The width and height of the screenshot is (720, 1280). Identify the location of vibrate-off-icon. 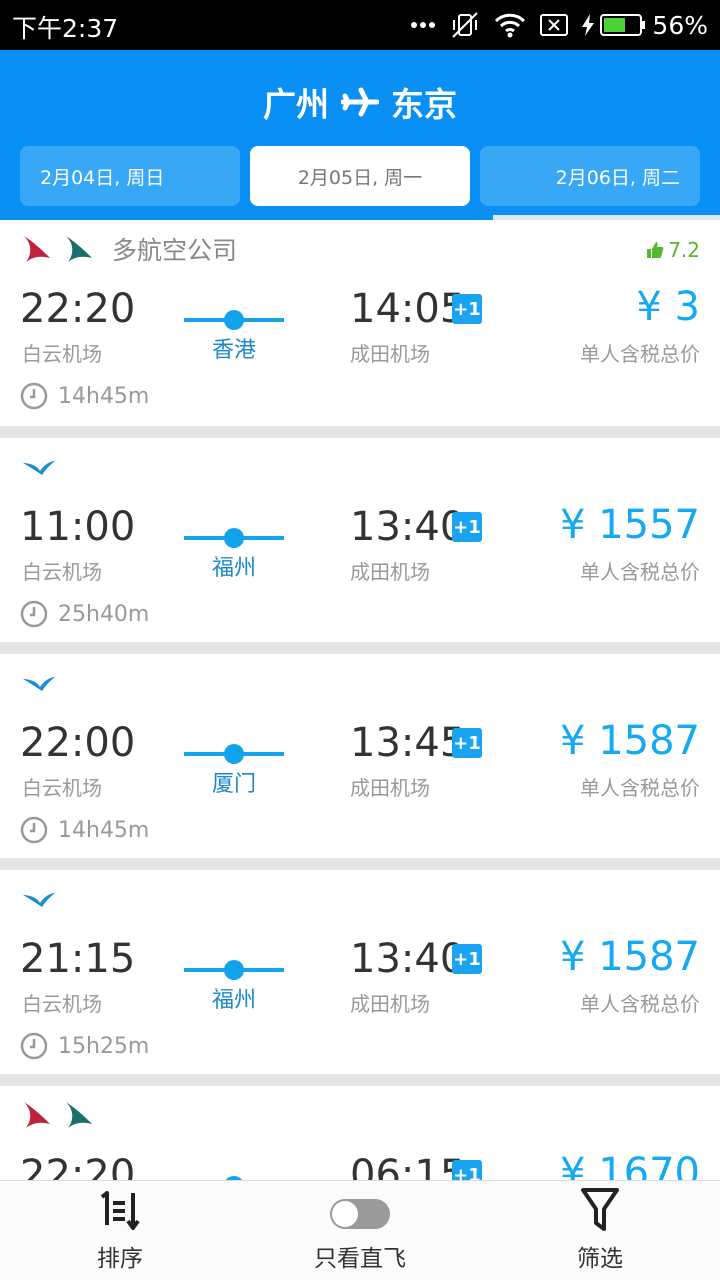
(465, 25).